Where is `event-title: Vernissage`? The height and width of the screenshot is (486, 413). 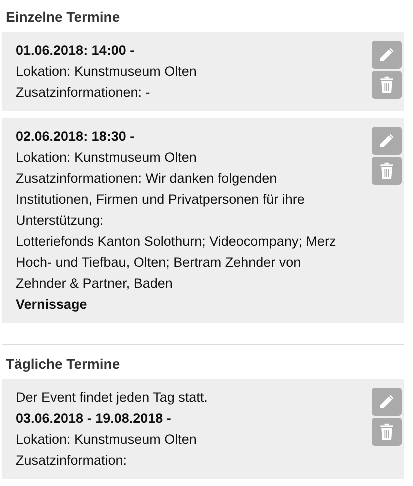
event-title: Vernissage is located at coordinates (52, 305).